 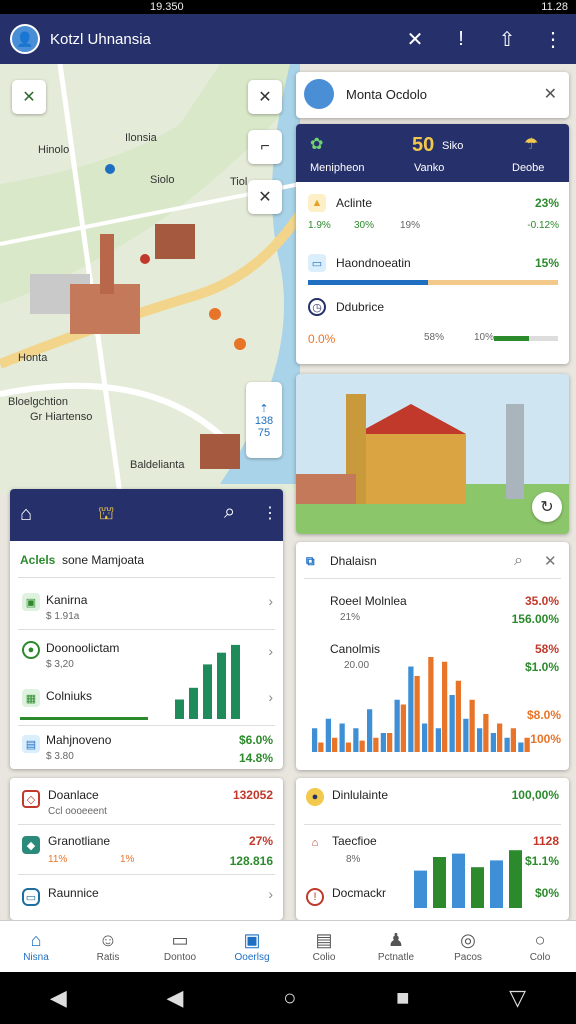 I want to click on tag-icon: ◇, so click(x=31, y=799).